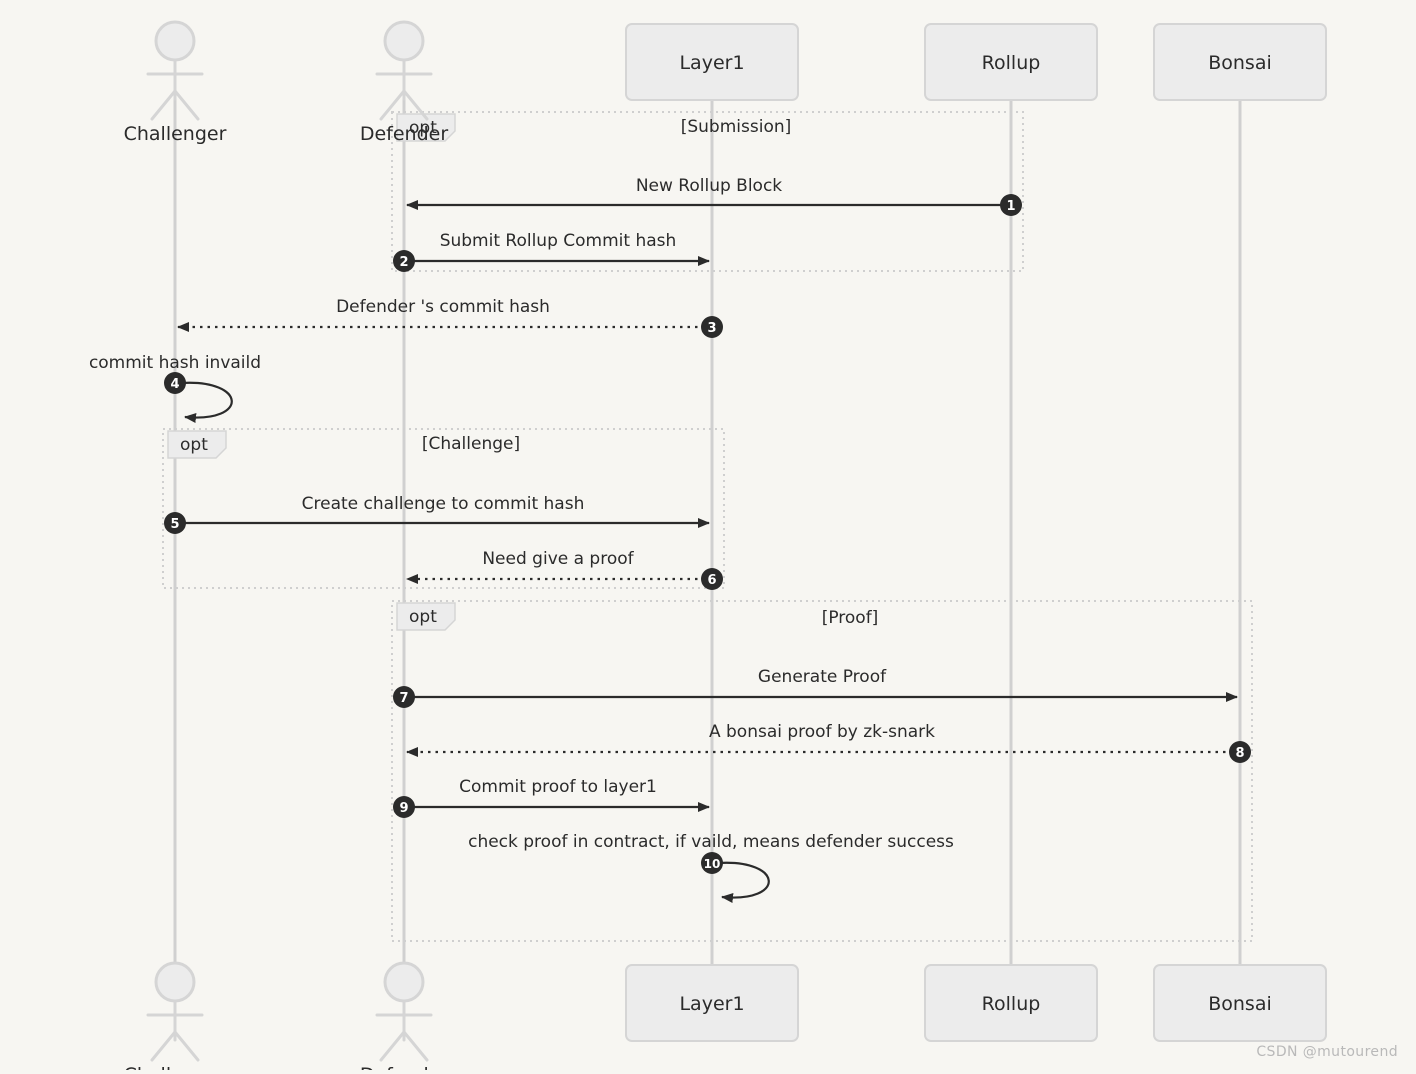 The height and width of the screenshot is (1074, 1416). Describe the element at coordinates (1327, 1052) in the screenshot. I see `watermark: CSDN @mutourend` at that location.